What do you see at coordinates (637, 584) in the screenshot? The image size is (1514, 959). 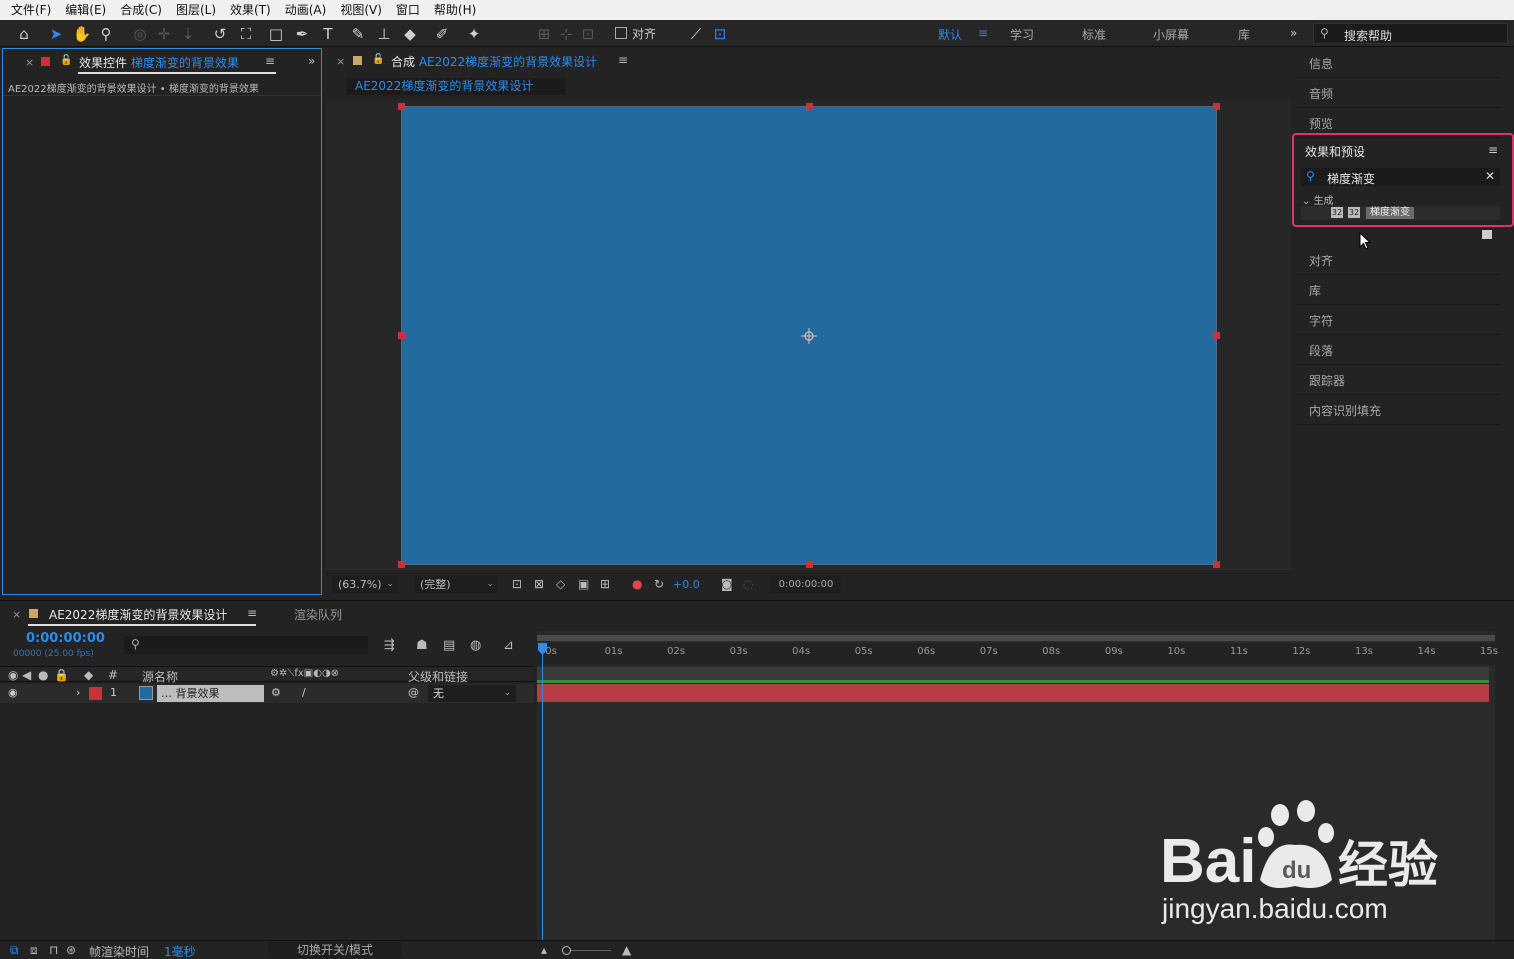 I see `color-channels-icon: ●` at bounding box center [637, 584].